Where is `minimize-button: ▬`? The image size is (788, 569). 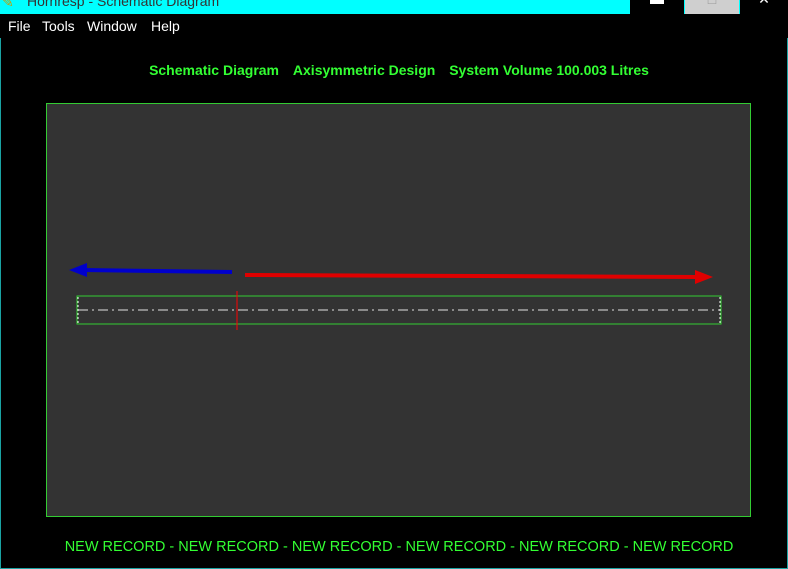 minimize-button: ▬ is located at coordinates (657, 7).